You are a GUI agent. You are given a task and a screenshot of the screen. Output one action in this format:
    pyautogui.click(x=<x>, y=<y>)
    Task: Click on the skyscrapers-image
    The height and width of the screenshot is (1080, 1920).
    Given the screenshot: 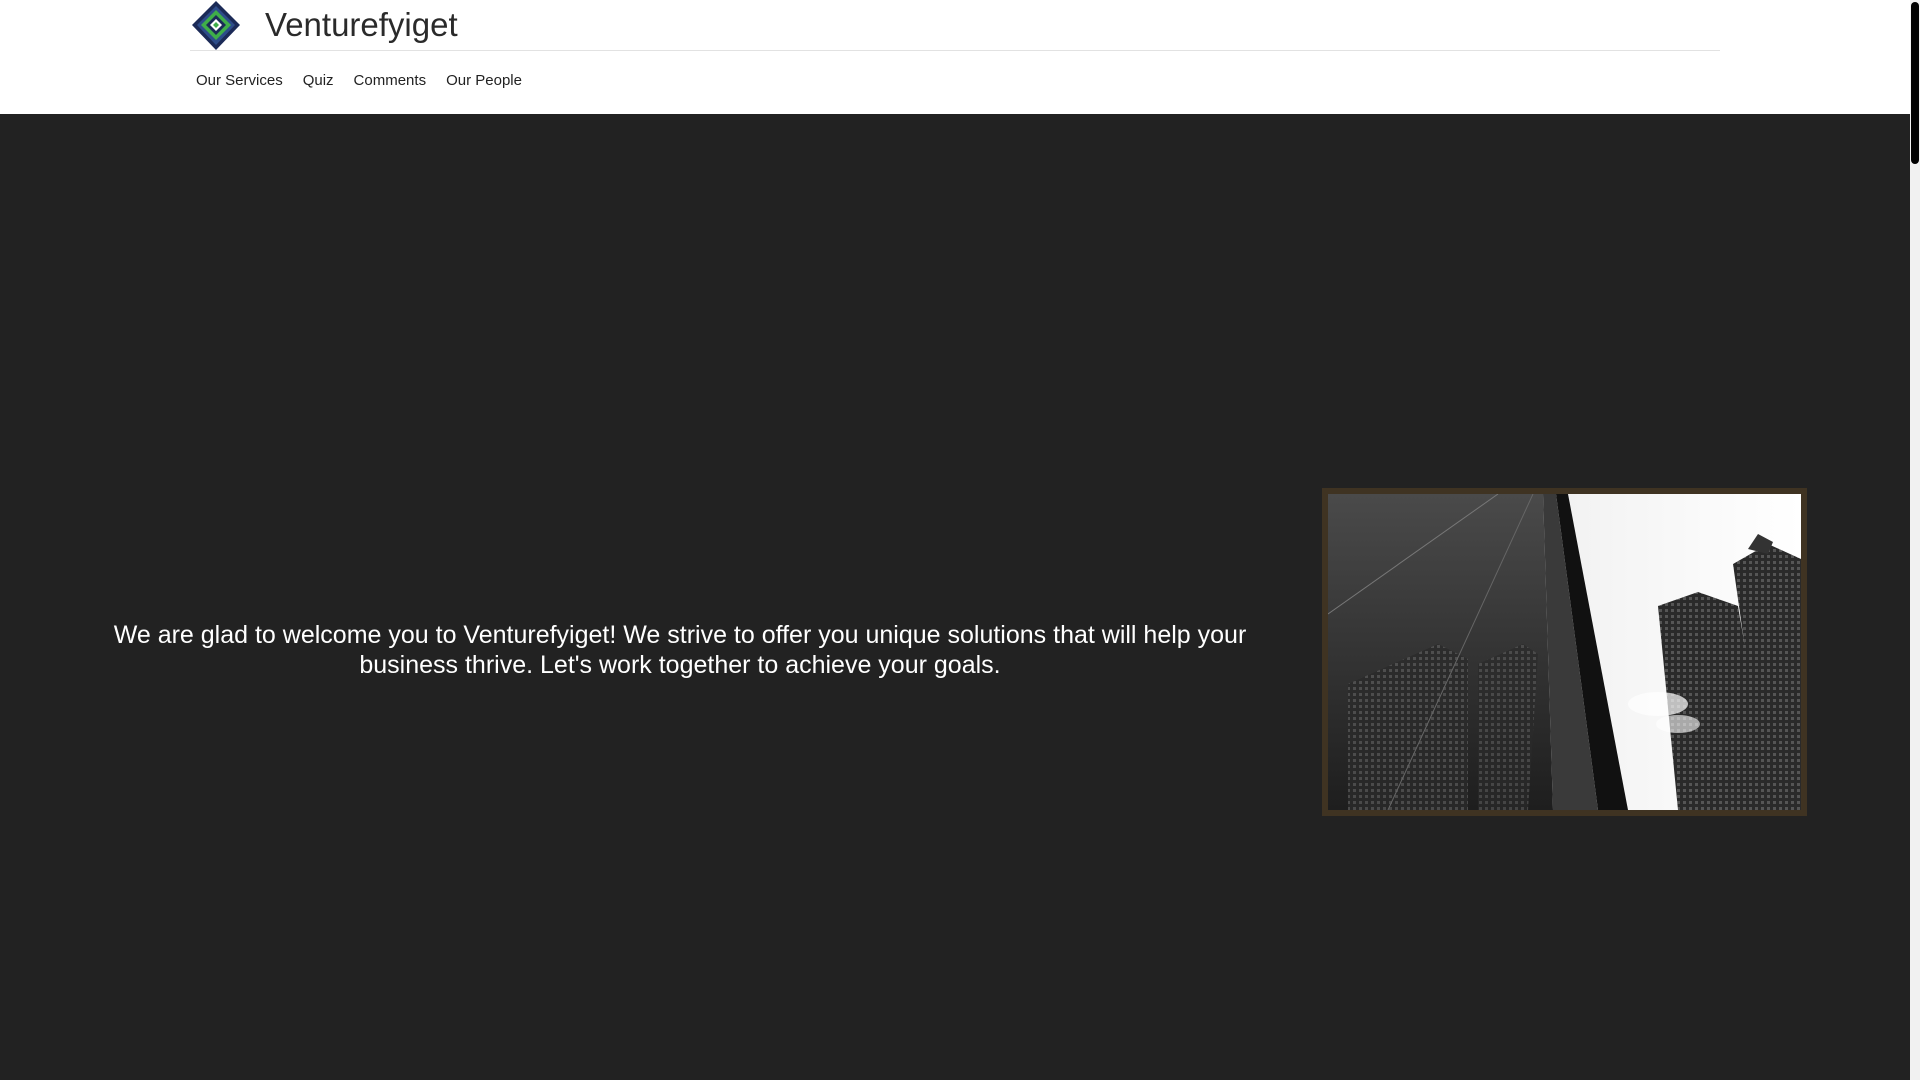 What is the action you would take?
    pyautogui.click(x=1564, y=652)
    